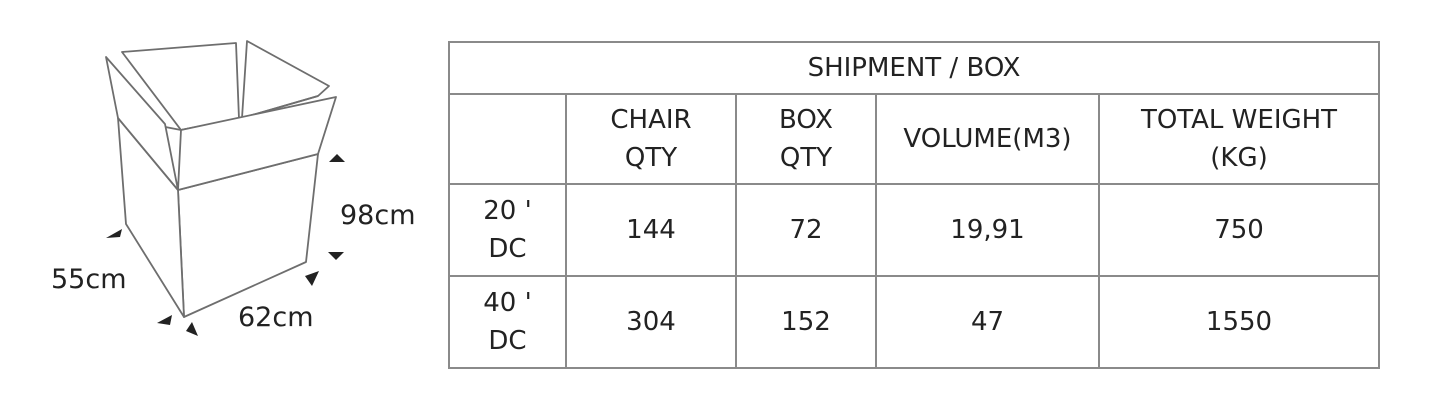 This screenshot has height=416, width=1440. What do you see at coordinates (806, 322) in the screenshot?
I see `box-qty-cell: 152` at bounding box center [806, 322].